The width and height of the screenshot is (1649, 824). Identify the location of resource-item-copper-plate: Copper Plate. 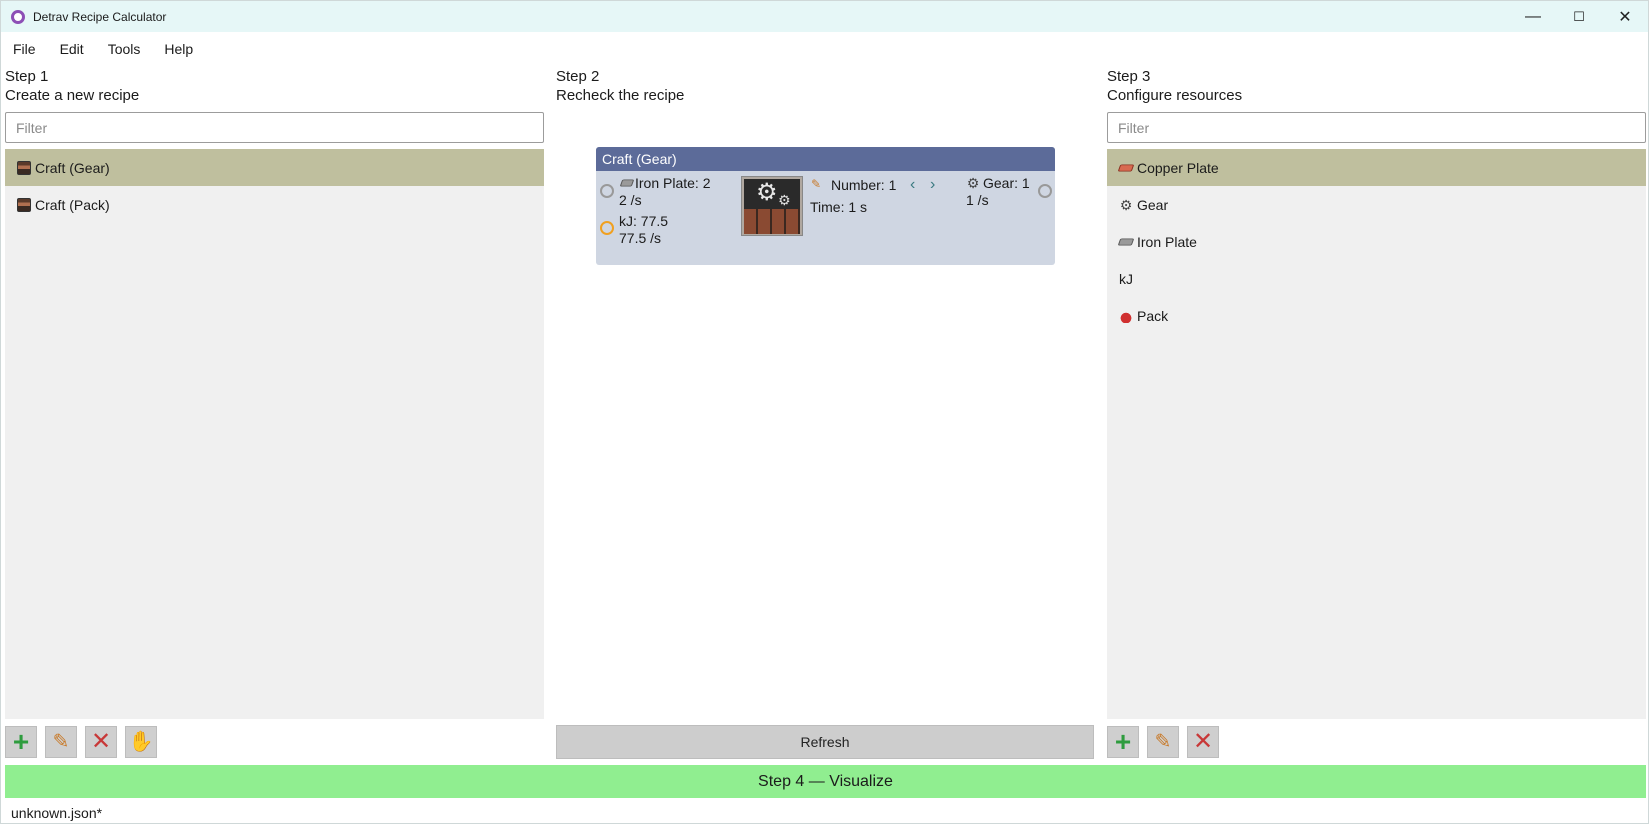
(1376, 167).